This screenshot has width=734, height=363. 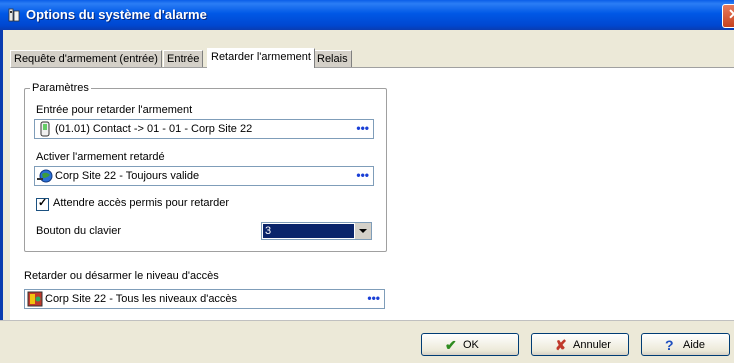 What do you see at coordinates (45, 176) in the screenshot?
I see `schedule-globe-icon` at bounding box center [45, 176].